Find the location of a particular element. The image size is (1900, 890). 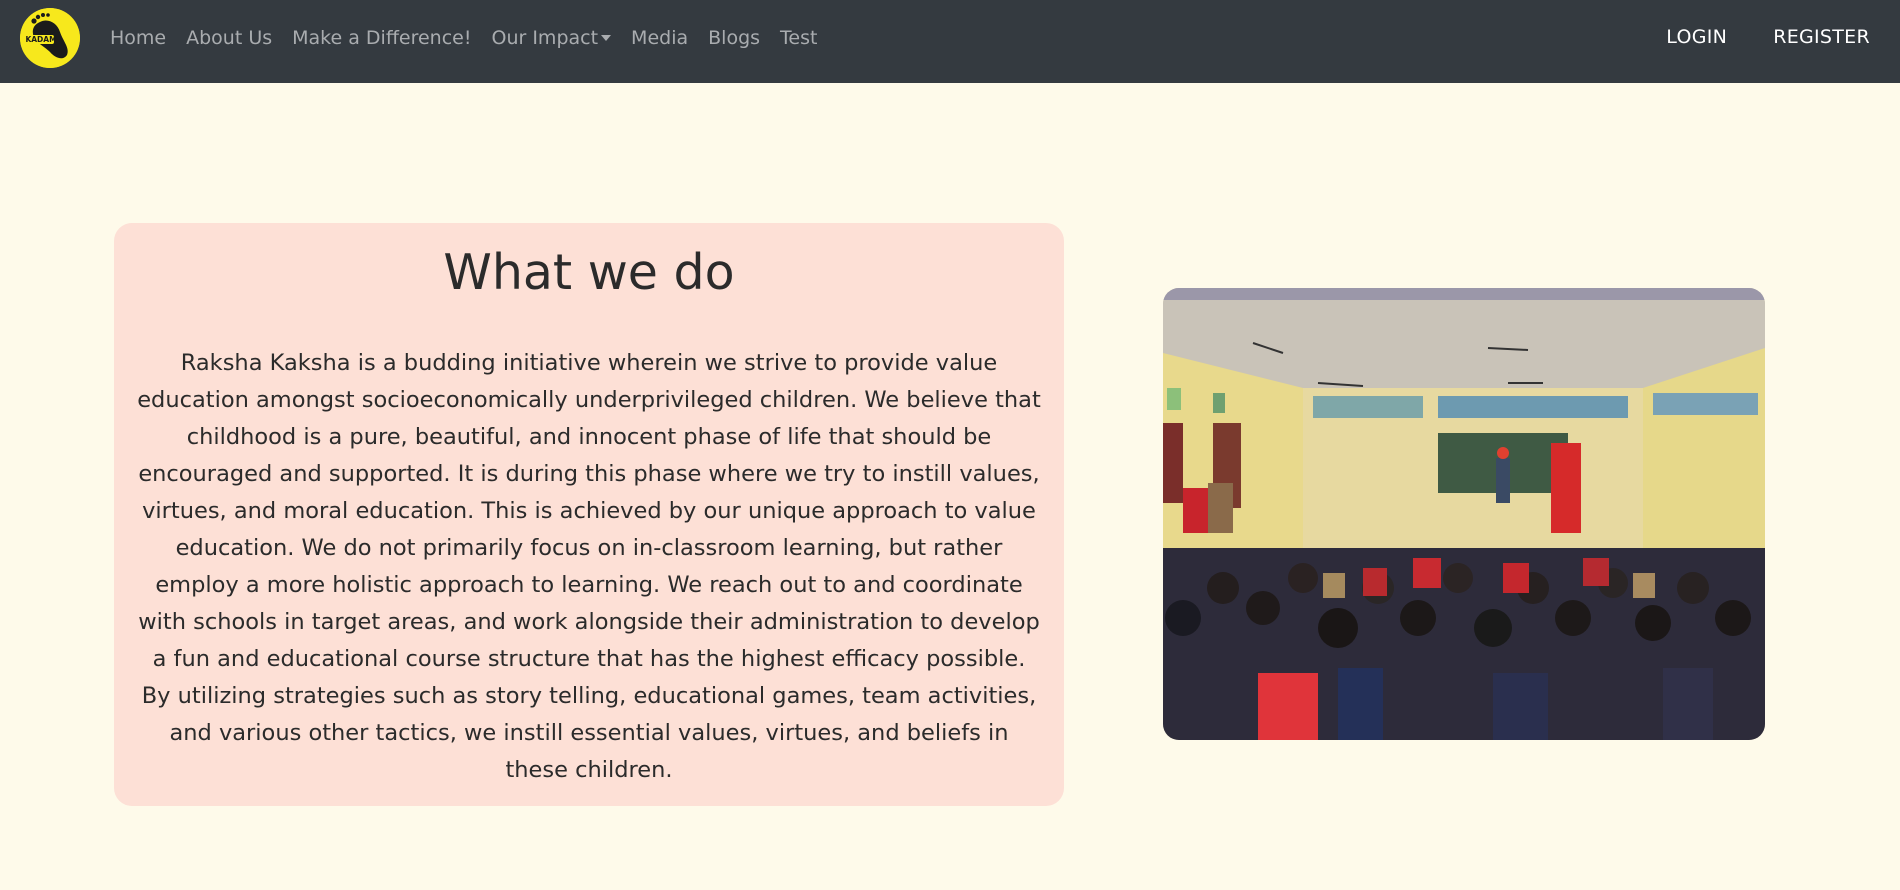

kadam-logo: KADAM is located at coordinates (50, 38).